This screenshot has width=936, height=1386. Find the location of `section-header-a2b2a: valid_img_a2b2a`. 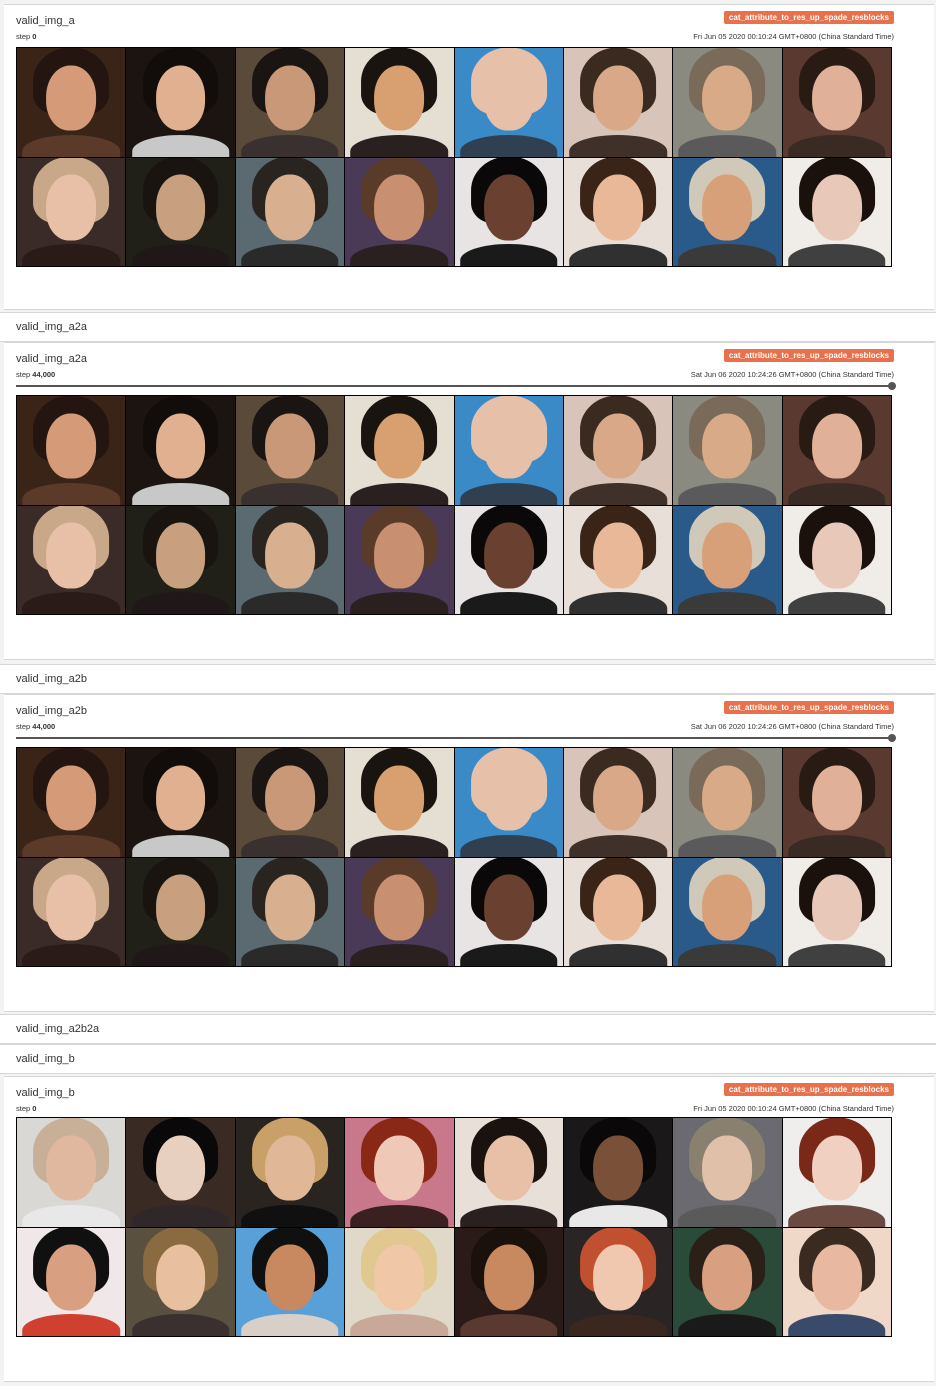

section-header-a2b2a: valid_img_a2b2a is located at coordinates (468, 1029).